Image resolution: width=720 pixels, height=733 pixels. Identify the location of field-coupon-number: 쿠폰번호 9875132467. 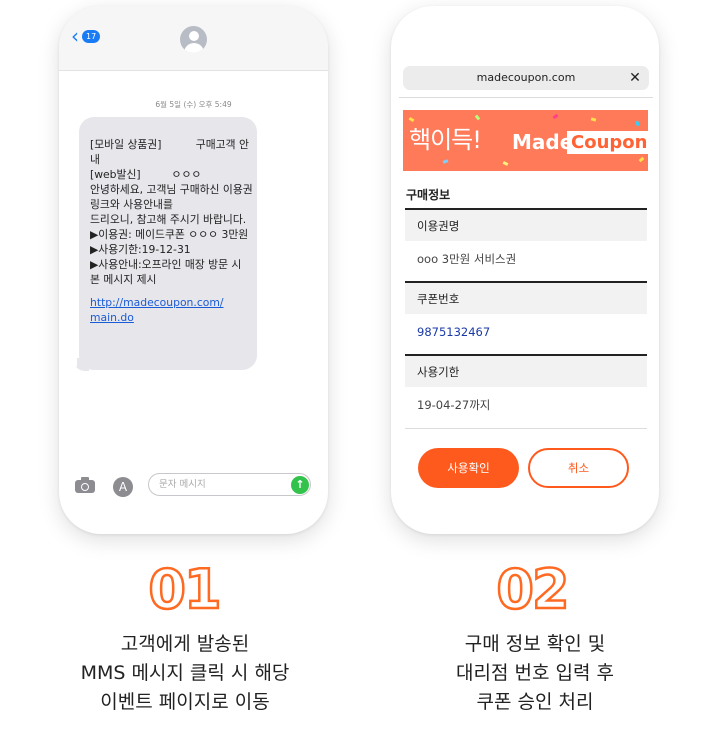
(526, 315).